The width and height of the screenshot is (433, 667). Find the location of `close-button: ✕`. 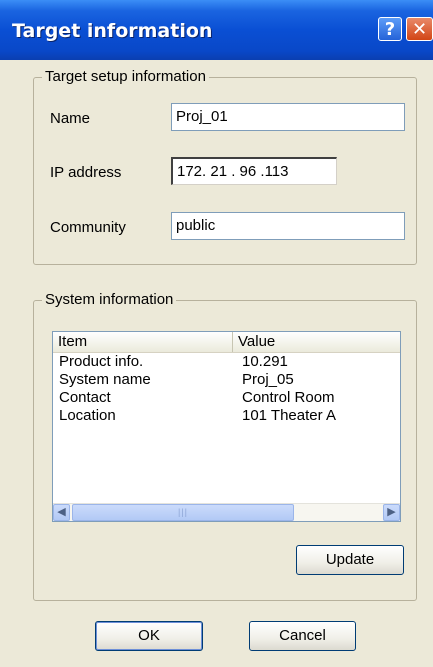

close-button: ✕ is located at coordinates (419, 29).